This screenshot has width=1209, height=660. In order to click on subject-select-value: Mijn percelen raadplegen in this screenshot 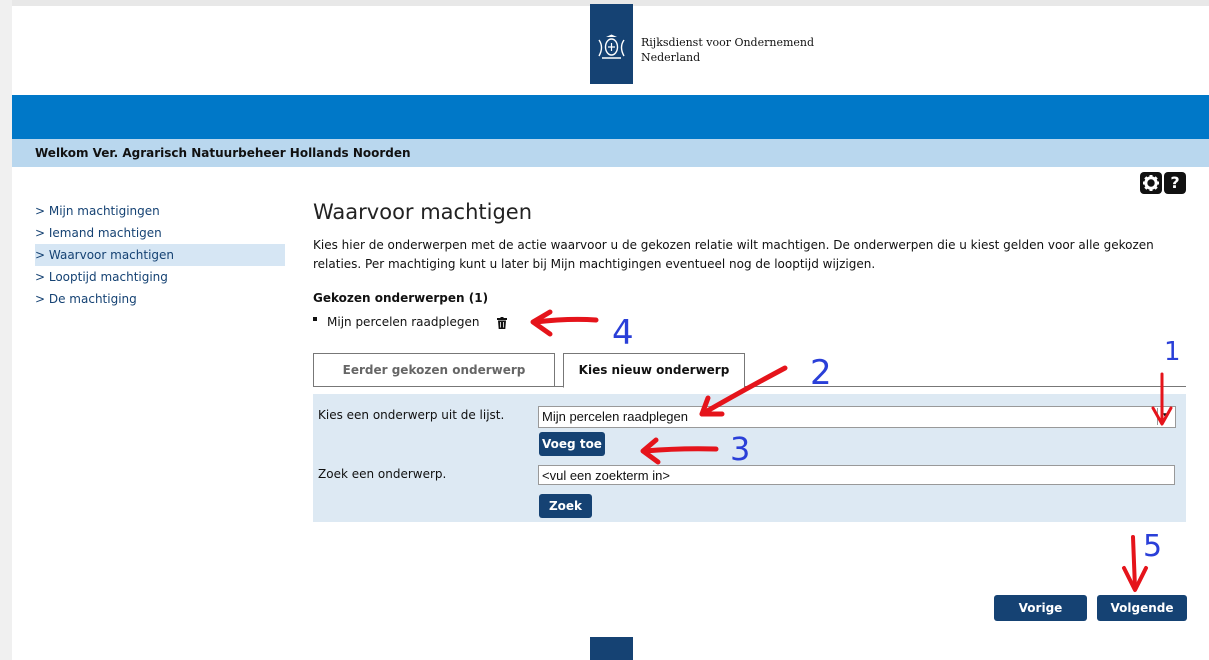, I will do `click(615, 416)`.